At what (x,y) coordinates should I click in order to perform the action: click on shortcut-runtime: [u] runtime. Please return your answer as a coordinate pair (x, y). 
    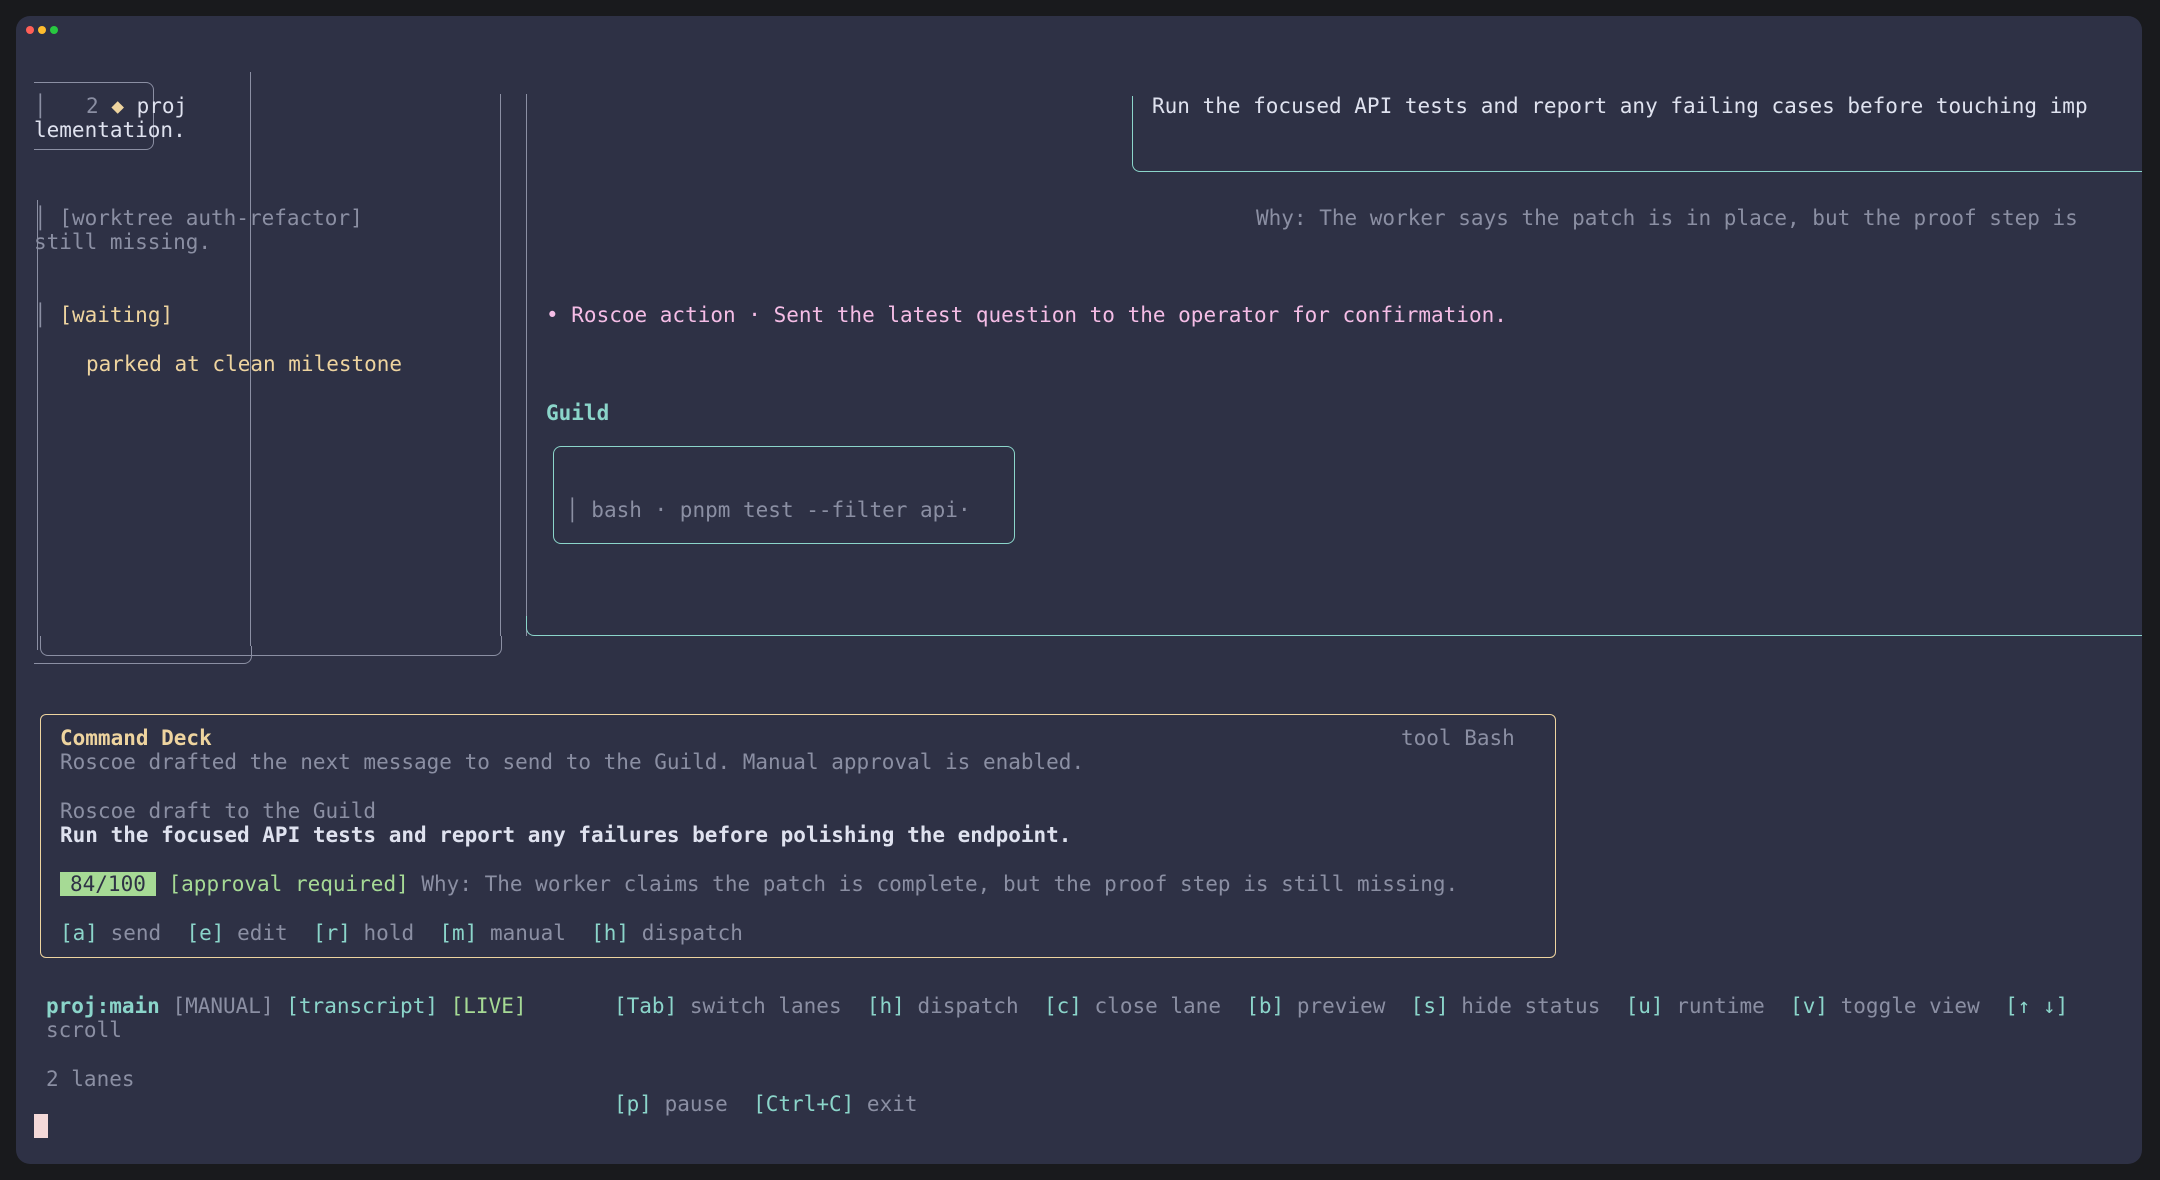
    Looking at the image, I should click on (1695, 1006).